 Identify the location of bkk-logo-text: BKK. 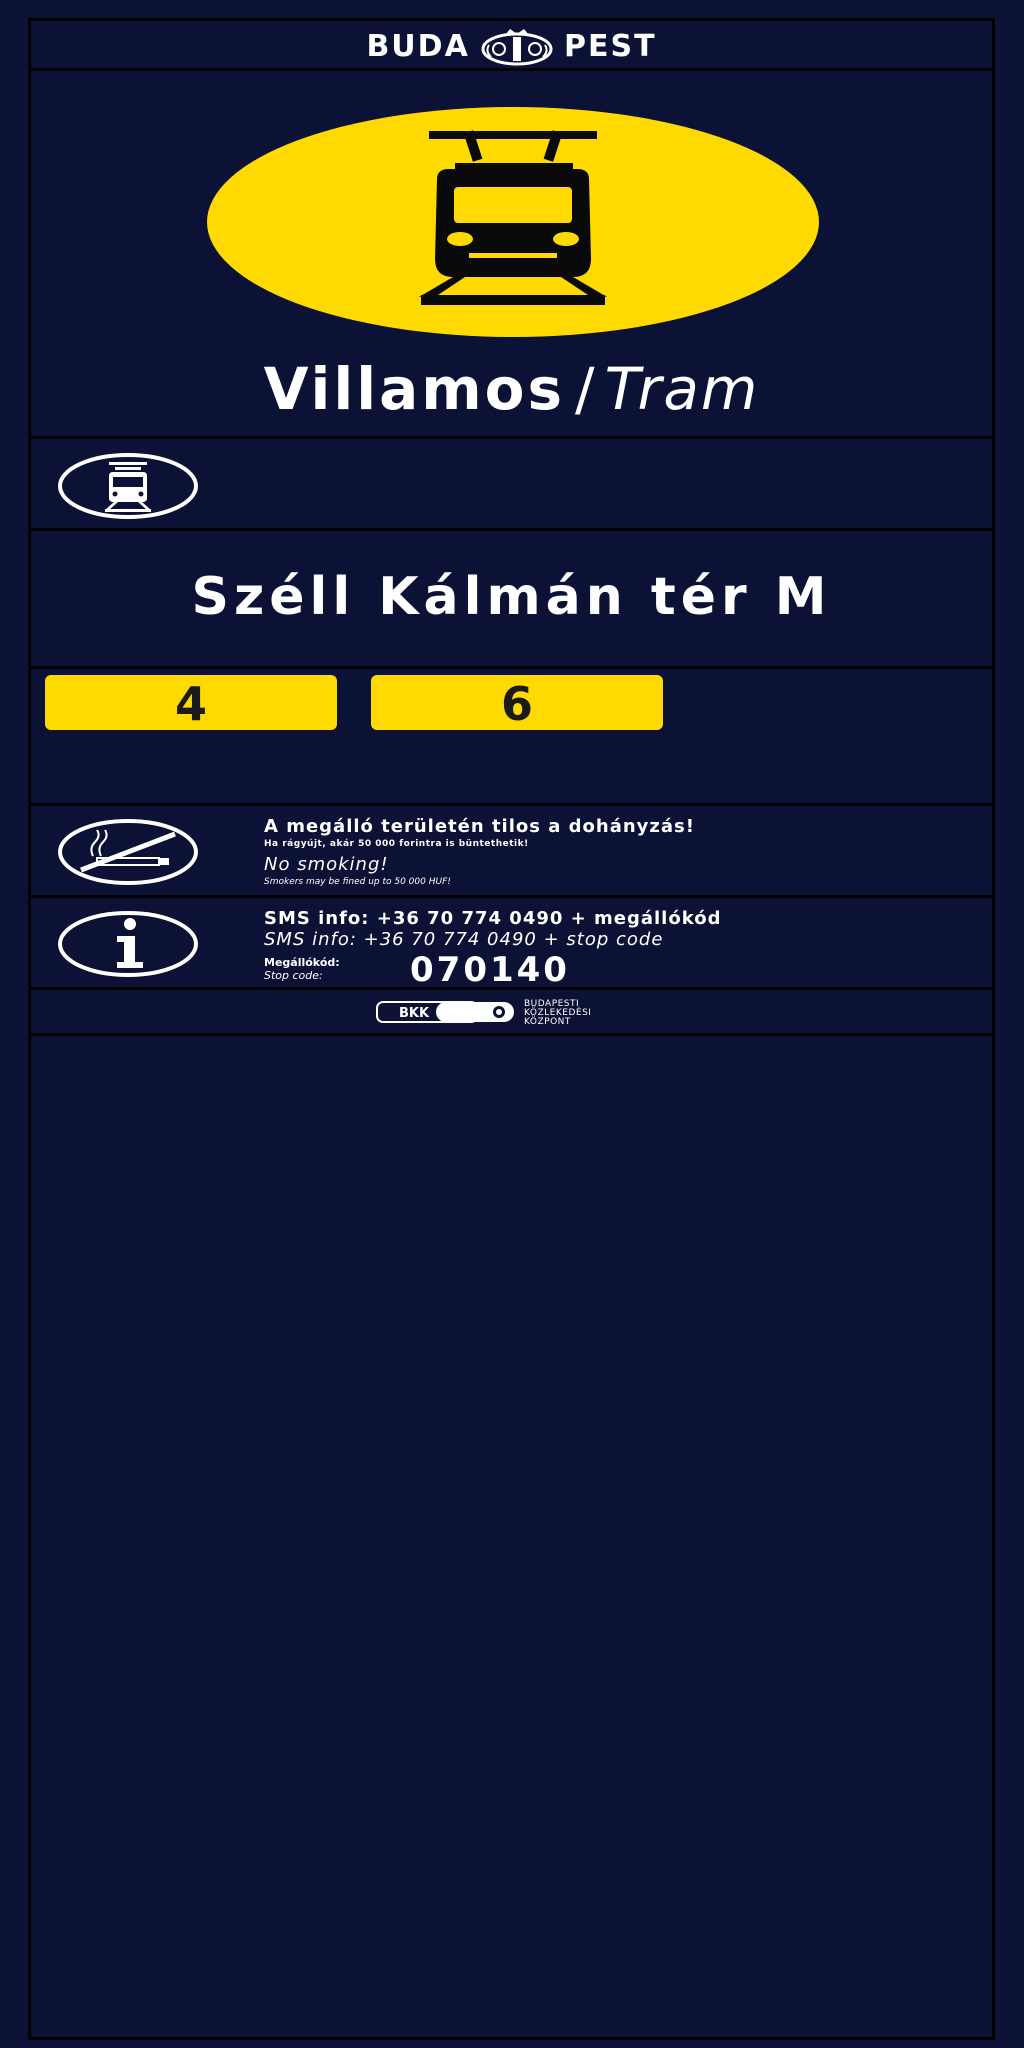
(414, 1013).